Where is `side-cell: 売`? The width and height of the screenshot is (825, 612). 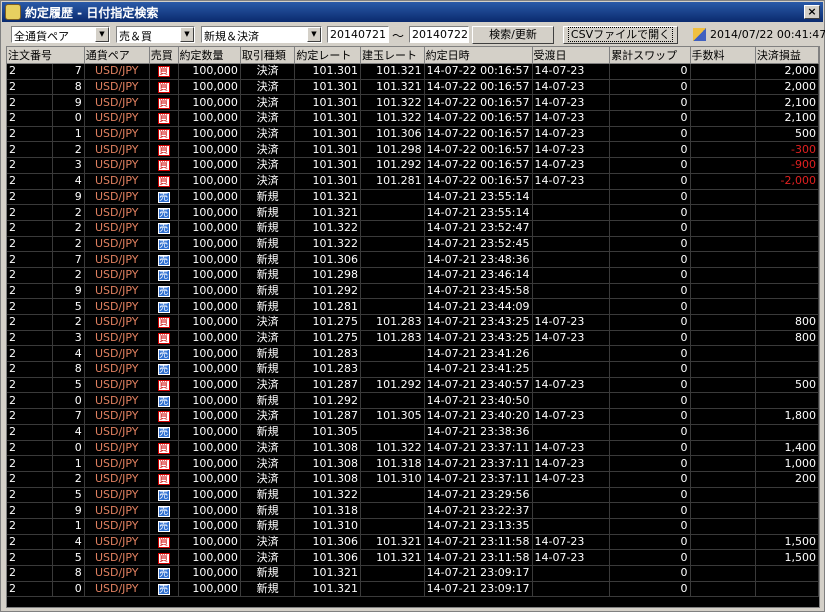 side-cell: 売 is located at coordinates (164, 354).